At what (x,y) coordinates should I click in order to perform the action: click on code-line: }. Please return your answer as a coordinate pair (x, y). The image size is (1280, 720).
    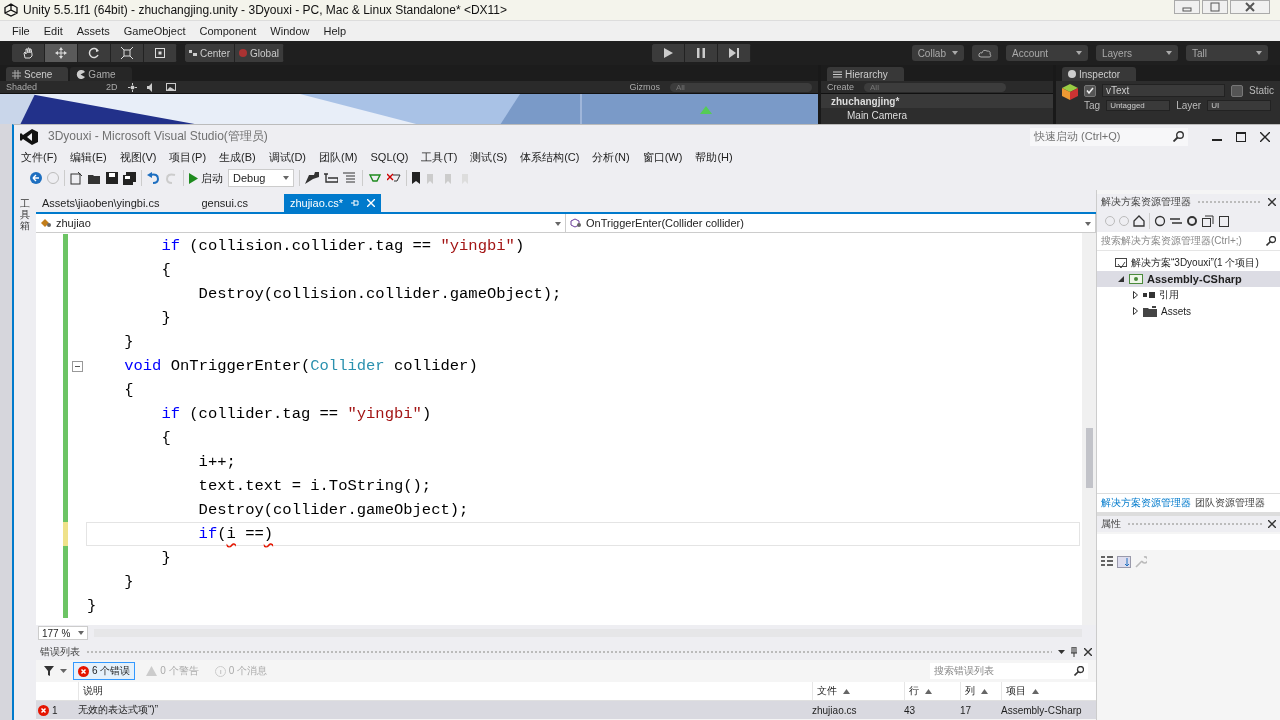
    Looking at the image, I should click on (129, 582).